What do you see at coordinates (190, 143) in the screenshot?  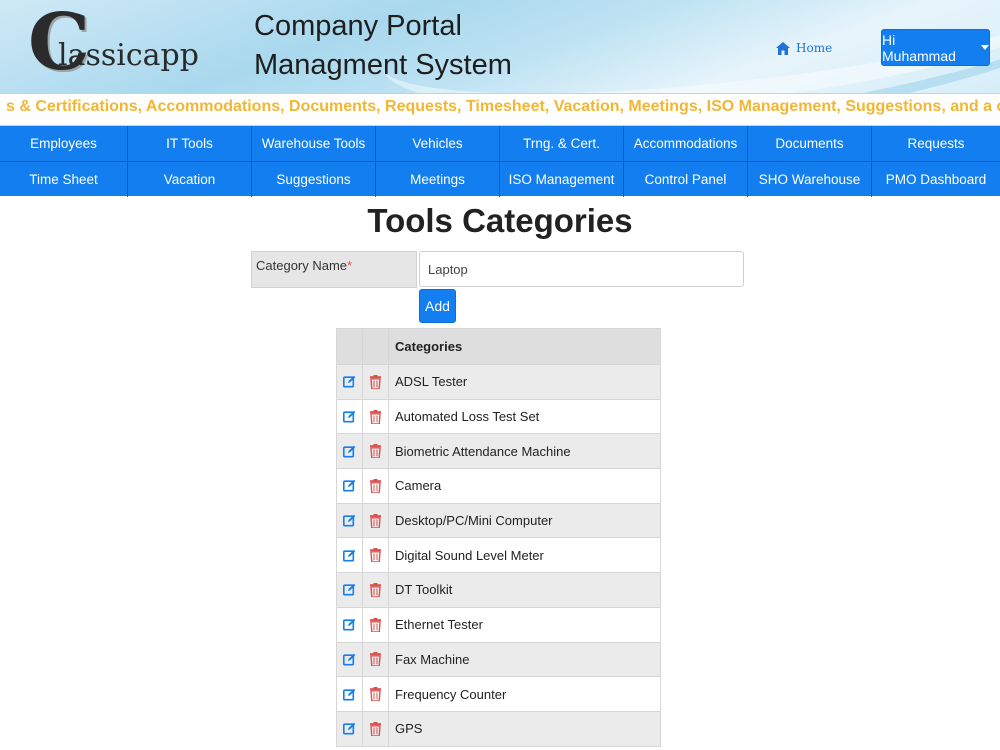 I see `nav-item-it-tools: IT Tools` at bounding box center [190, 143].